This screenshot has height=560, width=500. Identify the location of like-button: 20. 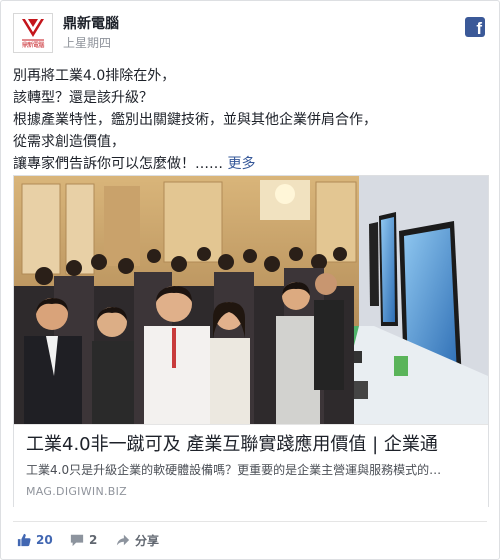
(35, 540).